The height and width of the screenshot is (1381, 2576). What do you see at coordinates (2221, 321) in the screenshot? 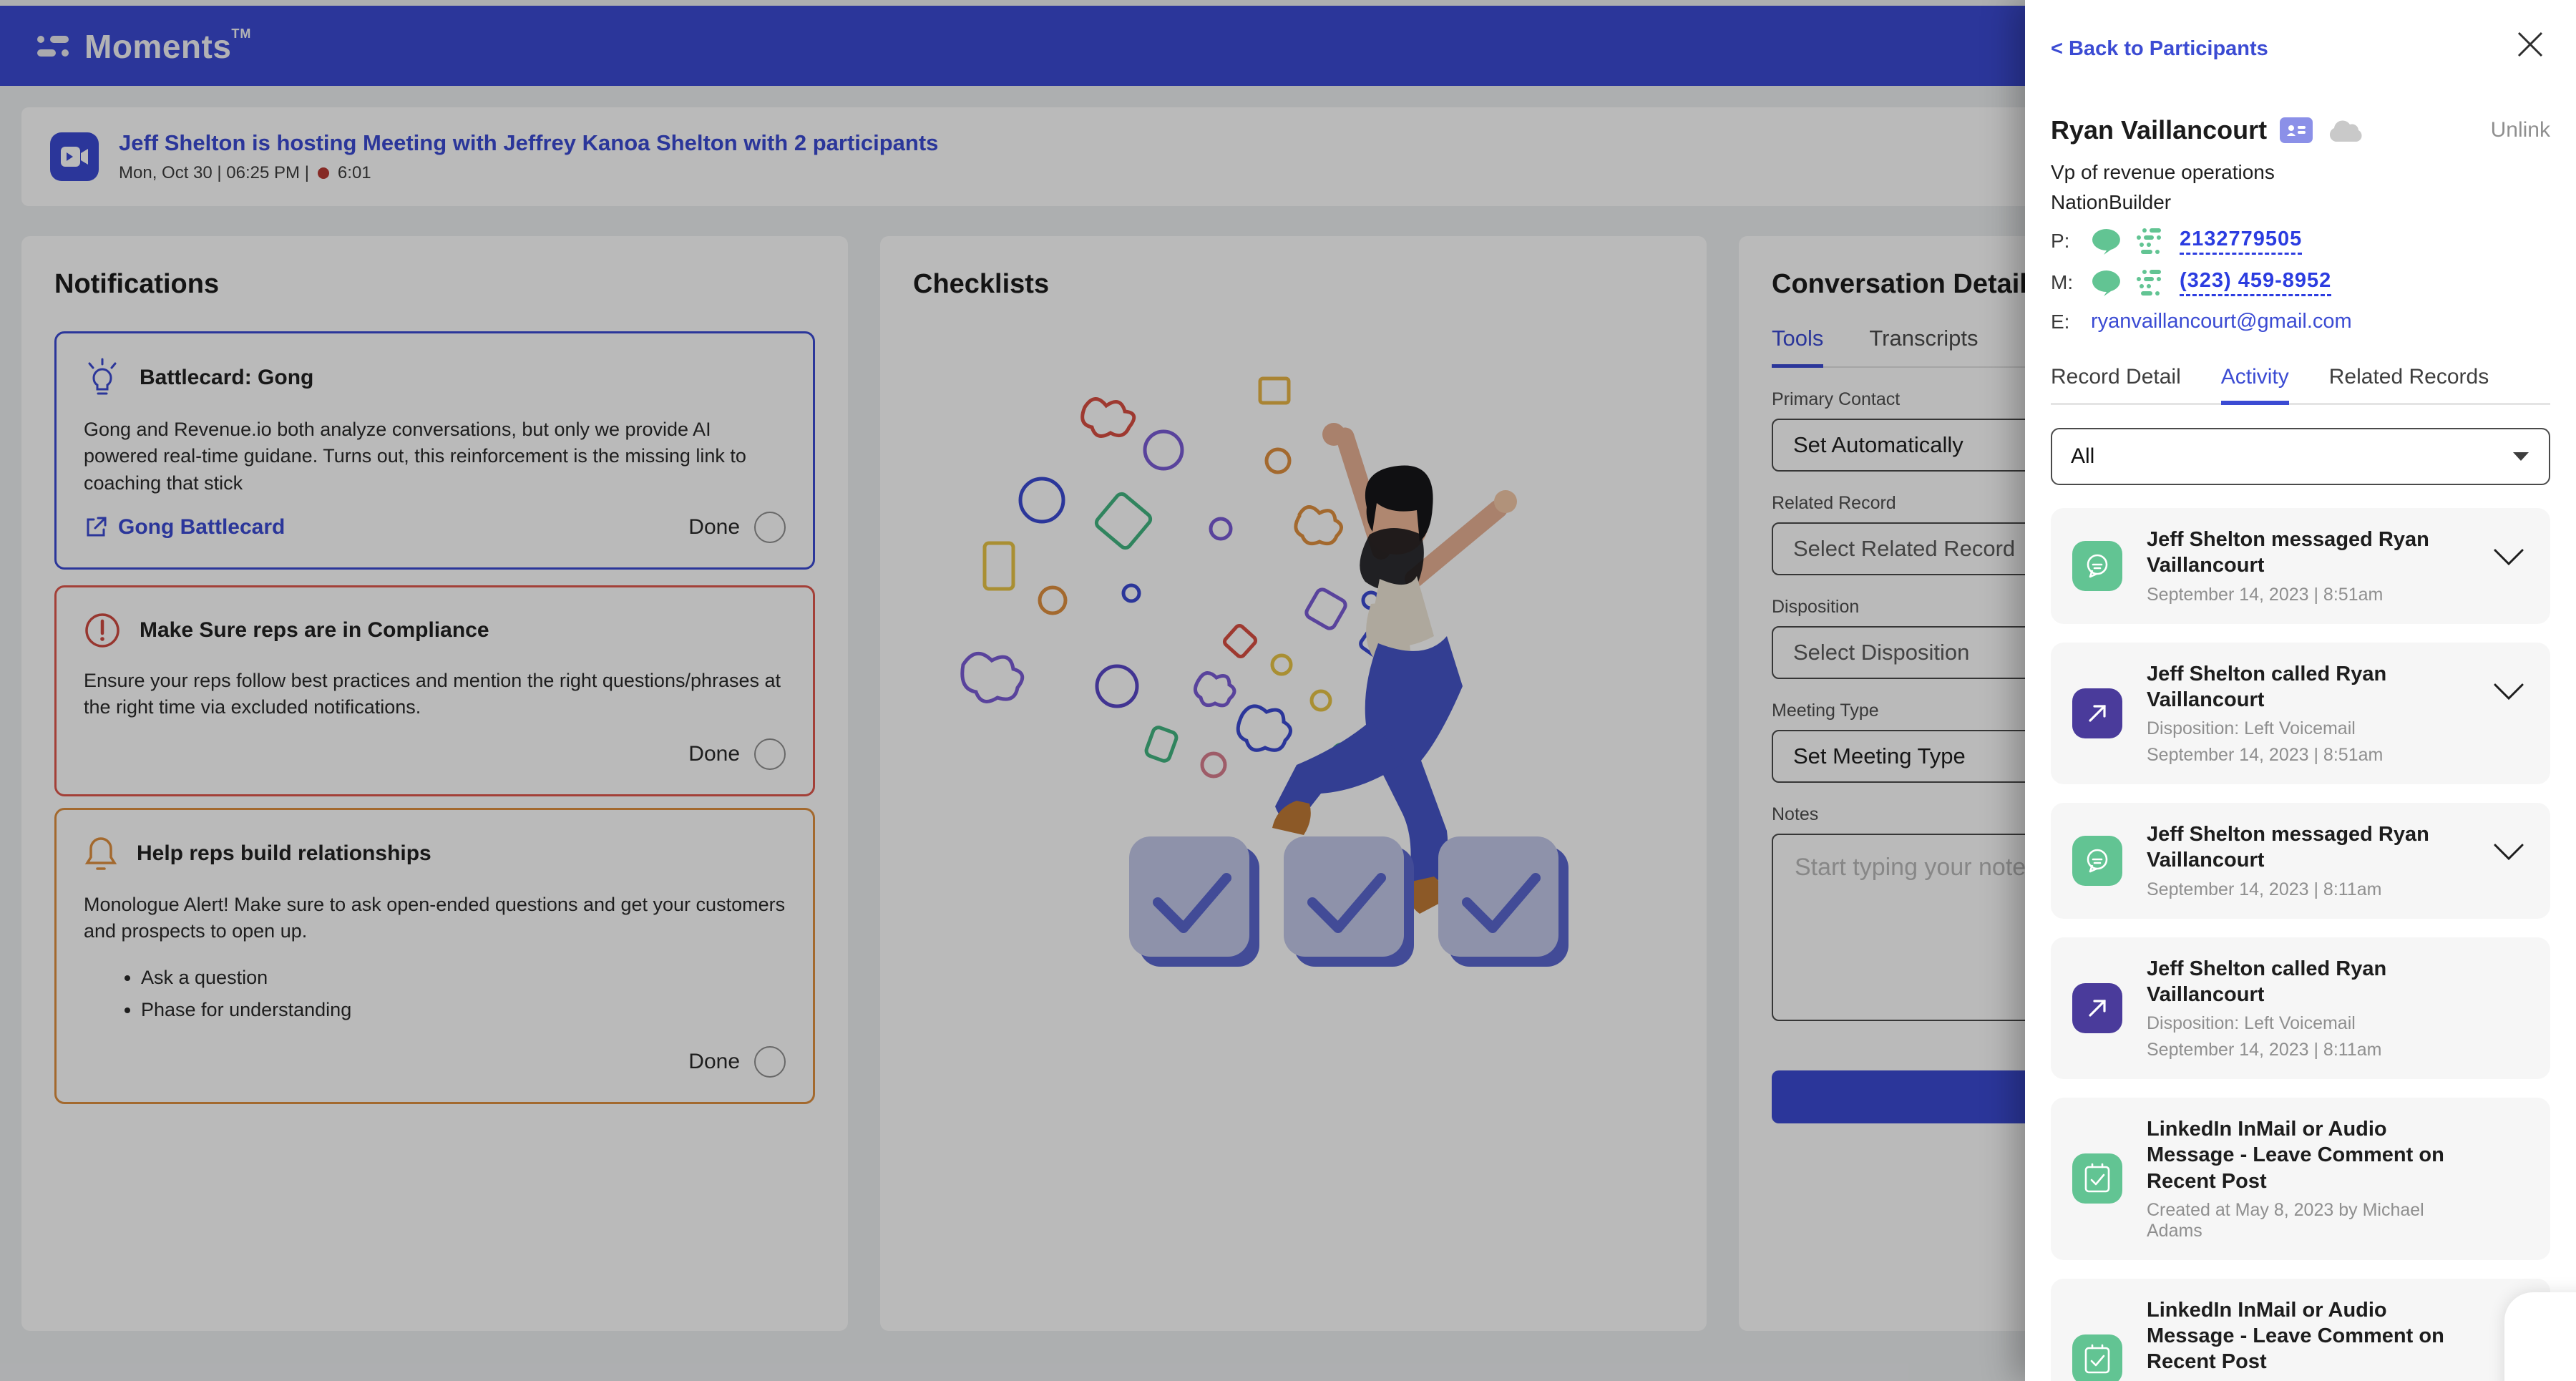
I see `email-link: ryanvaillancourt@gmail.com` at bounding box center [2221, 321].